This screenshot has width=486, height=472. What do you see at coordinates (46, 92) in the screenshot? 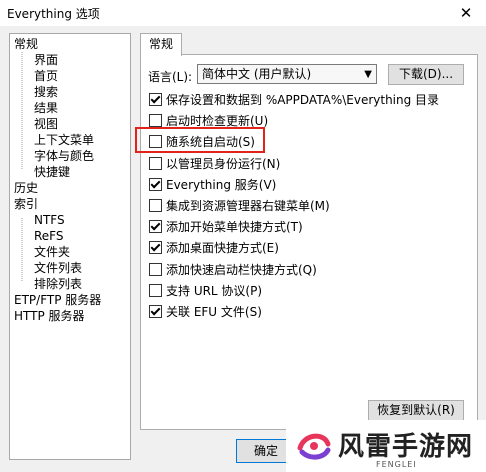
I see `tree-item: 搜索` at bounding box center [46, 92].